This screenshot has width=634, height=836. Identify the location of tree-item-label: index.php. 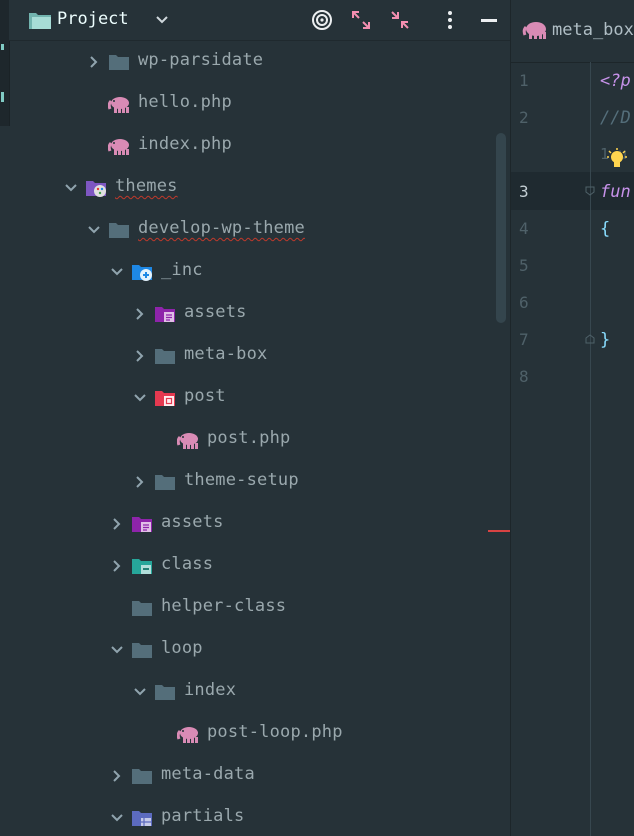
(185, 144).